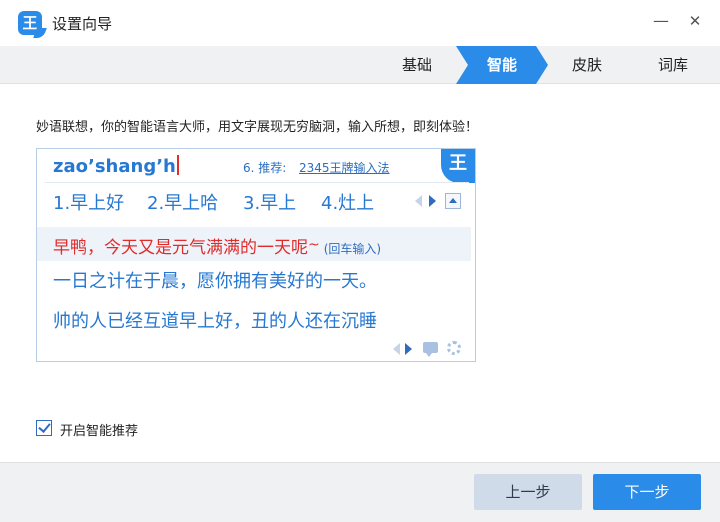 The image size is (720, 522). What do you see at coordinates (180, 248) in the screenshot?
I see `smart-sentence: 早鸭，今天又是元气满满的一天呢` at bounding box center [180, 248].